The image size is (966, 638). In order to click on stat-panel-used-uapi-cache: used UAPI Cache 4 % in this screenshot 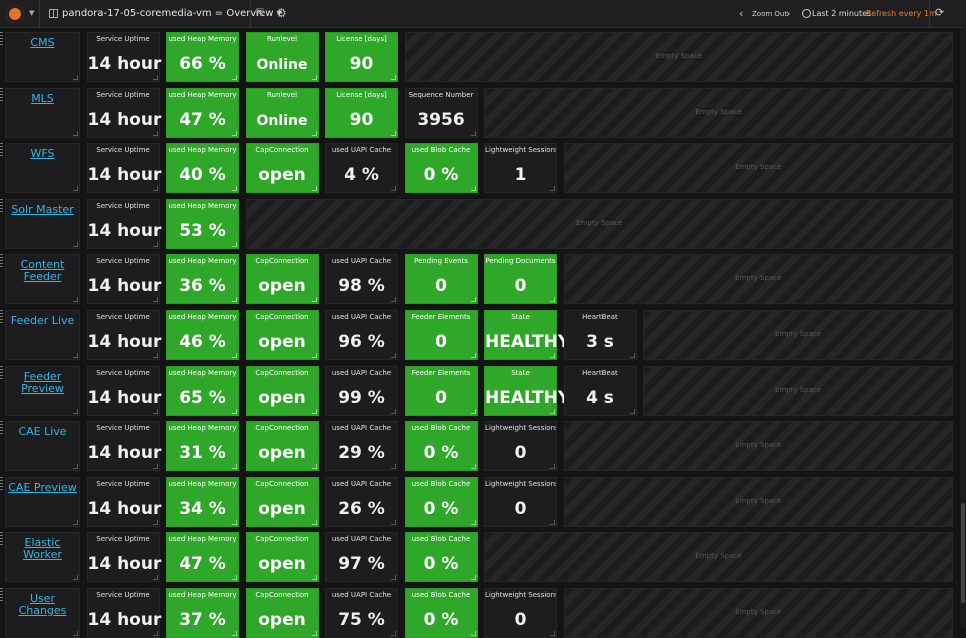, I will do `click(361, 168)`.